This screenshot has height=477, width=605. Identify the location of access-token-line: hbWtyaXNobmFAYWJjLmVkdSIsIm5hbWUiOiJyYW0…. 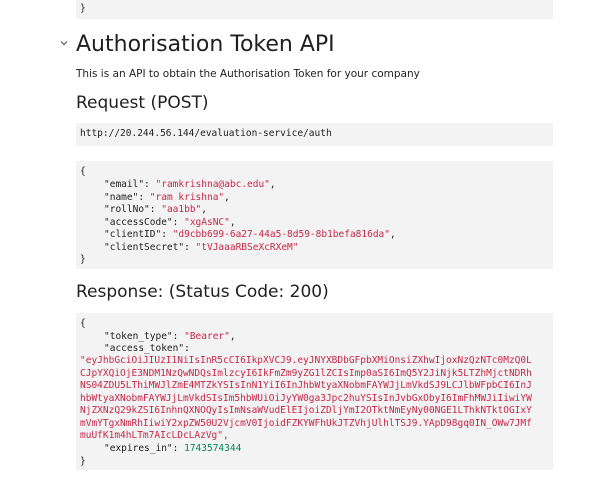
(306, 398).